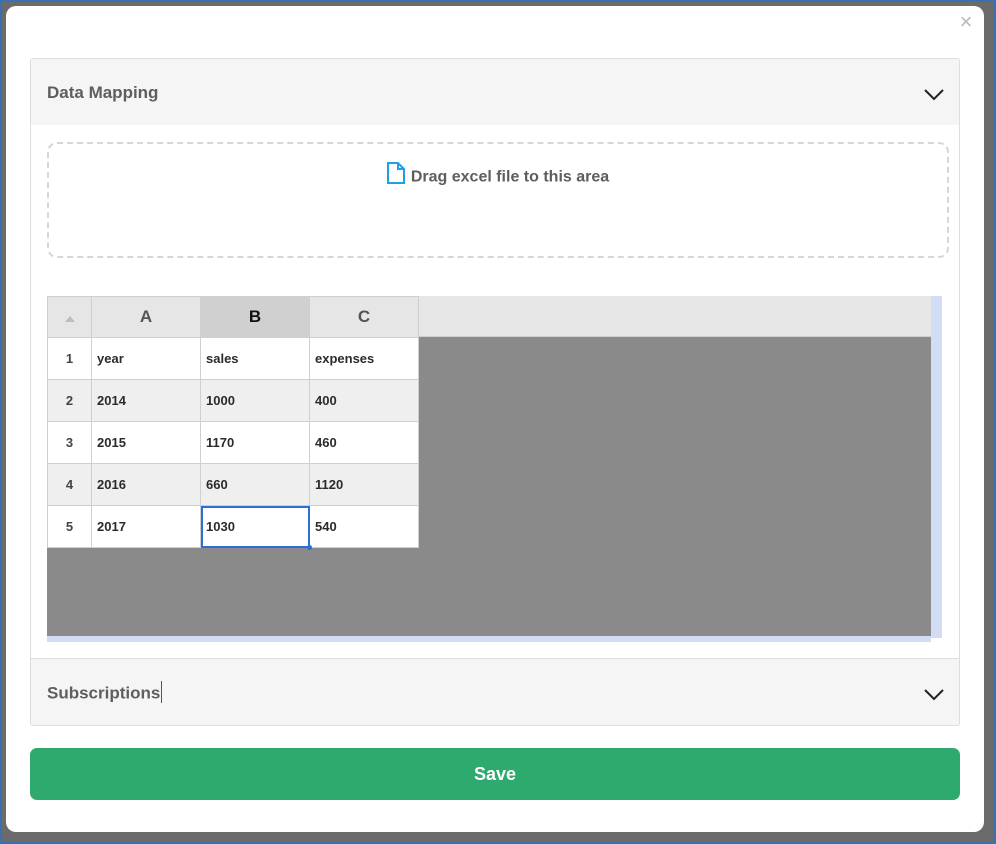  Describe the element at coordinates (146, 400) in the screenshot. I see `table-cell: 2014` at that location.